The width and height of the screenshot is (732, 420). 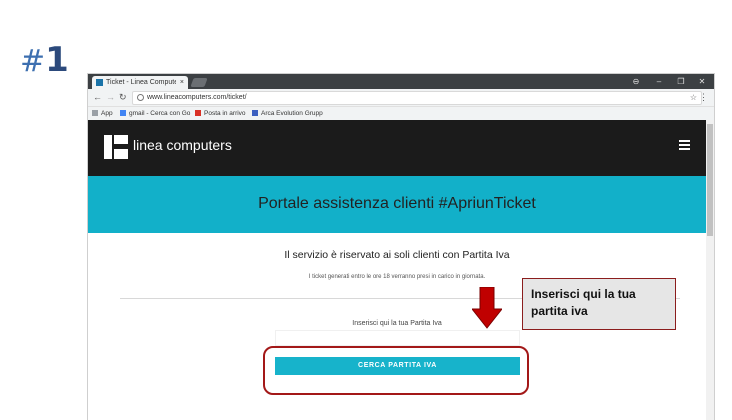 What do you see at coordinates (396, 370) in the screenshot?
I see `button-highlight-ring` at bounding box center [396, 370].